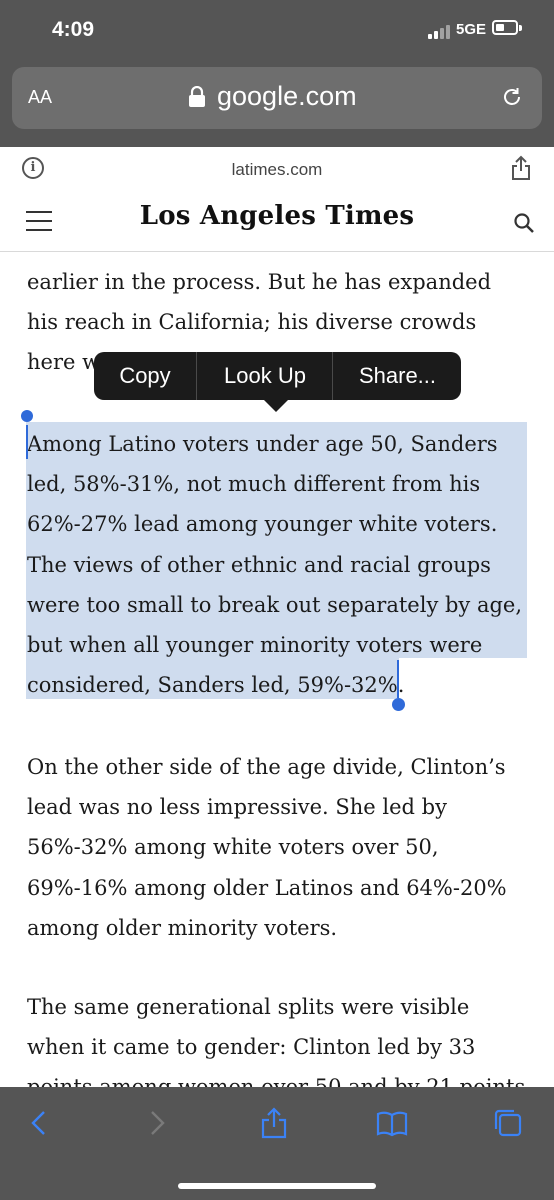 The image size is (554, 1200). I want to click on status-time: 4:09, so click(73, 29).